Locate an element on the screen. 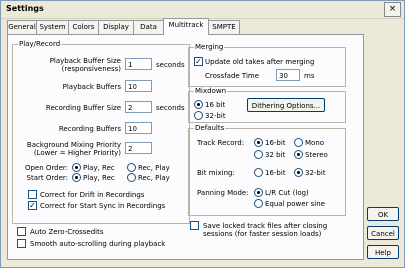 This screenshot has height=268, width=405. start-order-label: Start Order: is located at coordinates (47, 178).